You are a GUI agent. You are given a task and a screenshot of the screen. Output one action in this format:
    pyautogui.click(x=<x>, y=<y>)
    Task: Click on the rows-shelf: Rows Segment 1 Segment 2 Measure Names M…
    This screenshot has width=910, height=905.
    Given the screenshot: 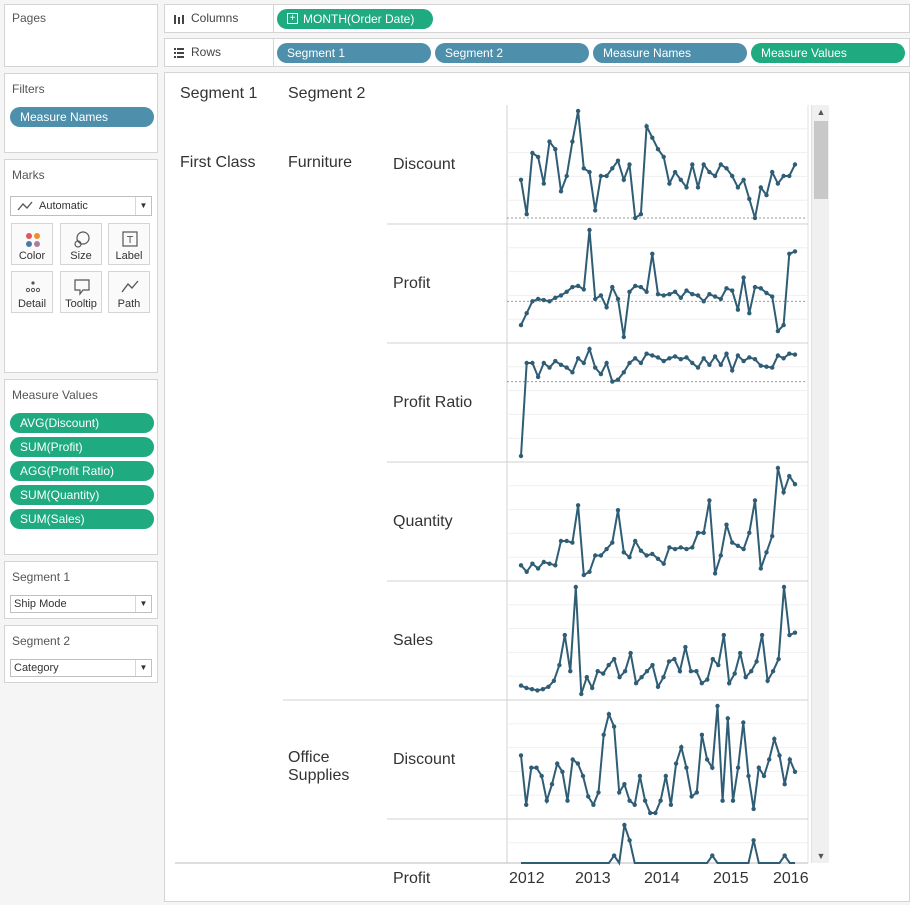 What is the action you would take?
    pyautogui.click(x=537, y=52)
    